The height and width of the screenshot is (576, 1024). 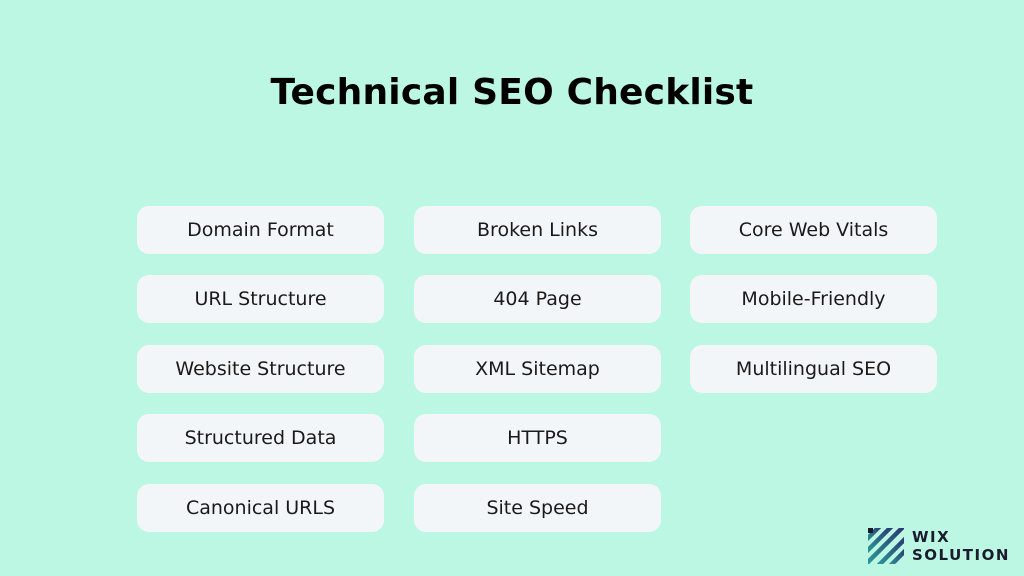 What do you see at coordinates (813, 369) in the screenshot?
I see `checklist-item: Multilingual SEO` at bounding box center [813, 369].